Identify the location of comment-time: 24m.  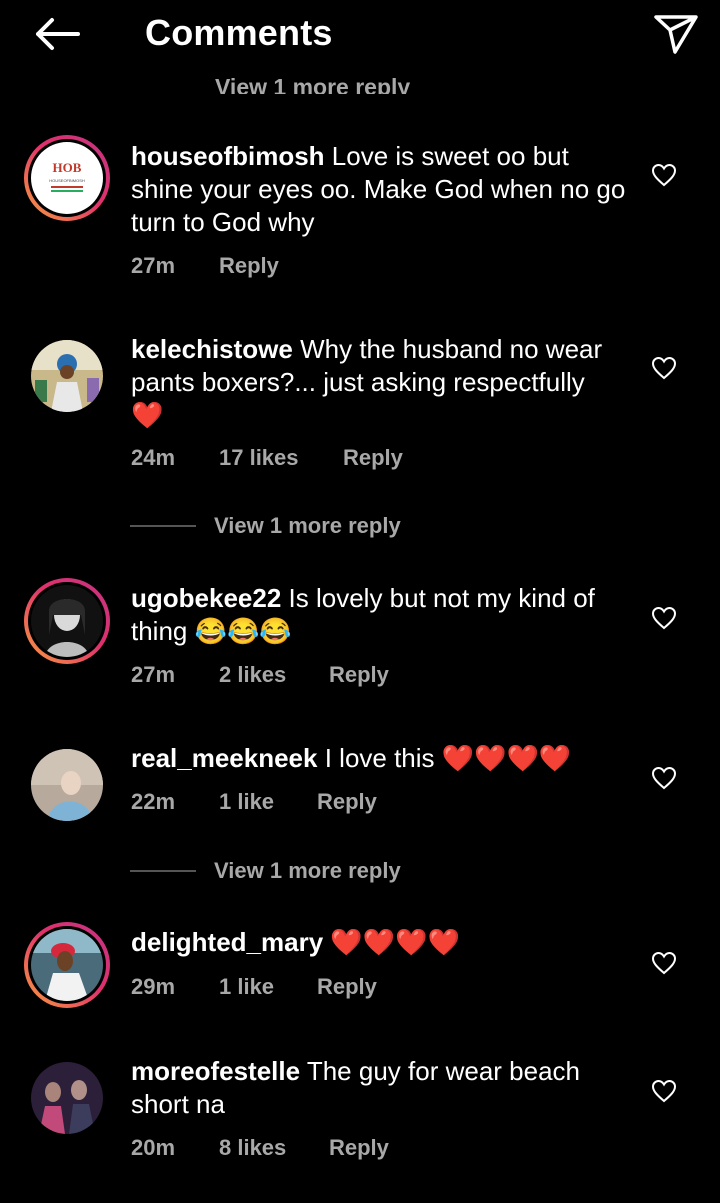
(153, 457).